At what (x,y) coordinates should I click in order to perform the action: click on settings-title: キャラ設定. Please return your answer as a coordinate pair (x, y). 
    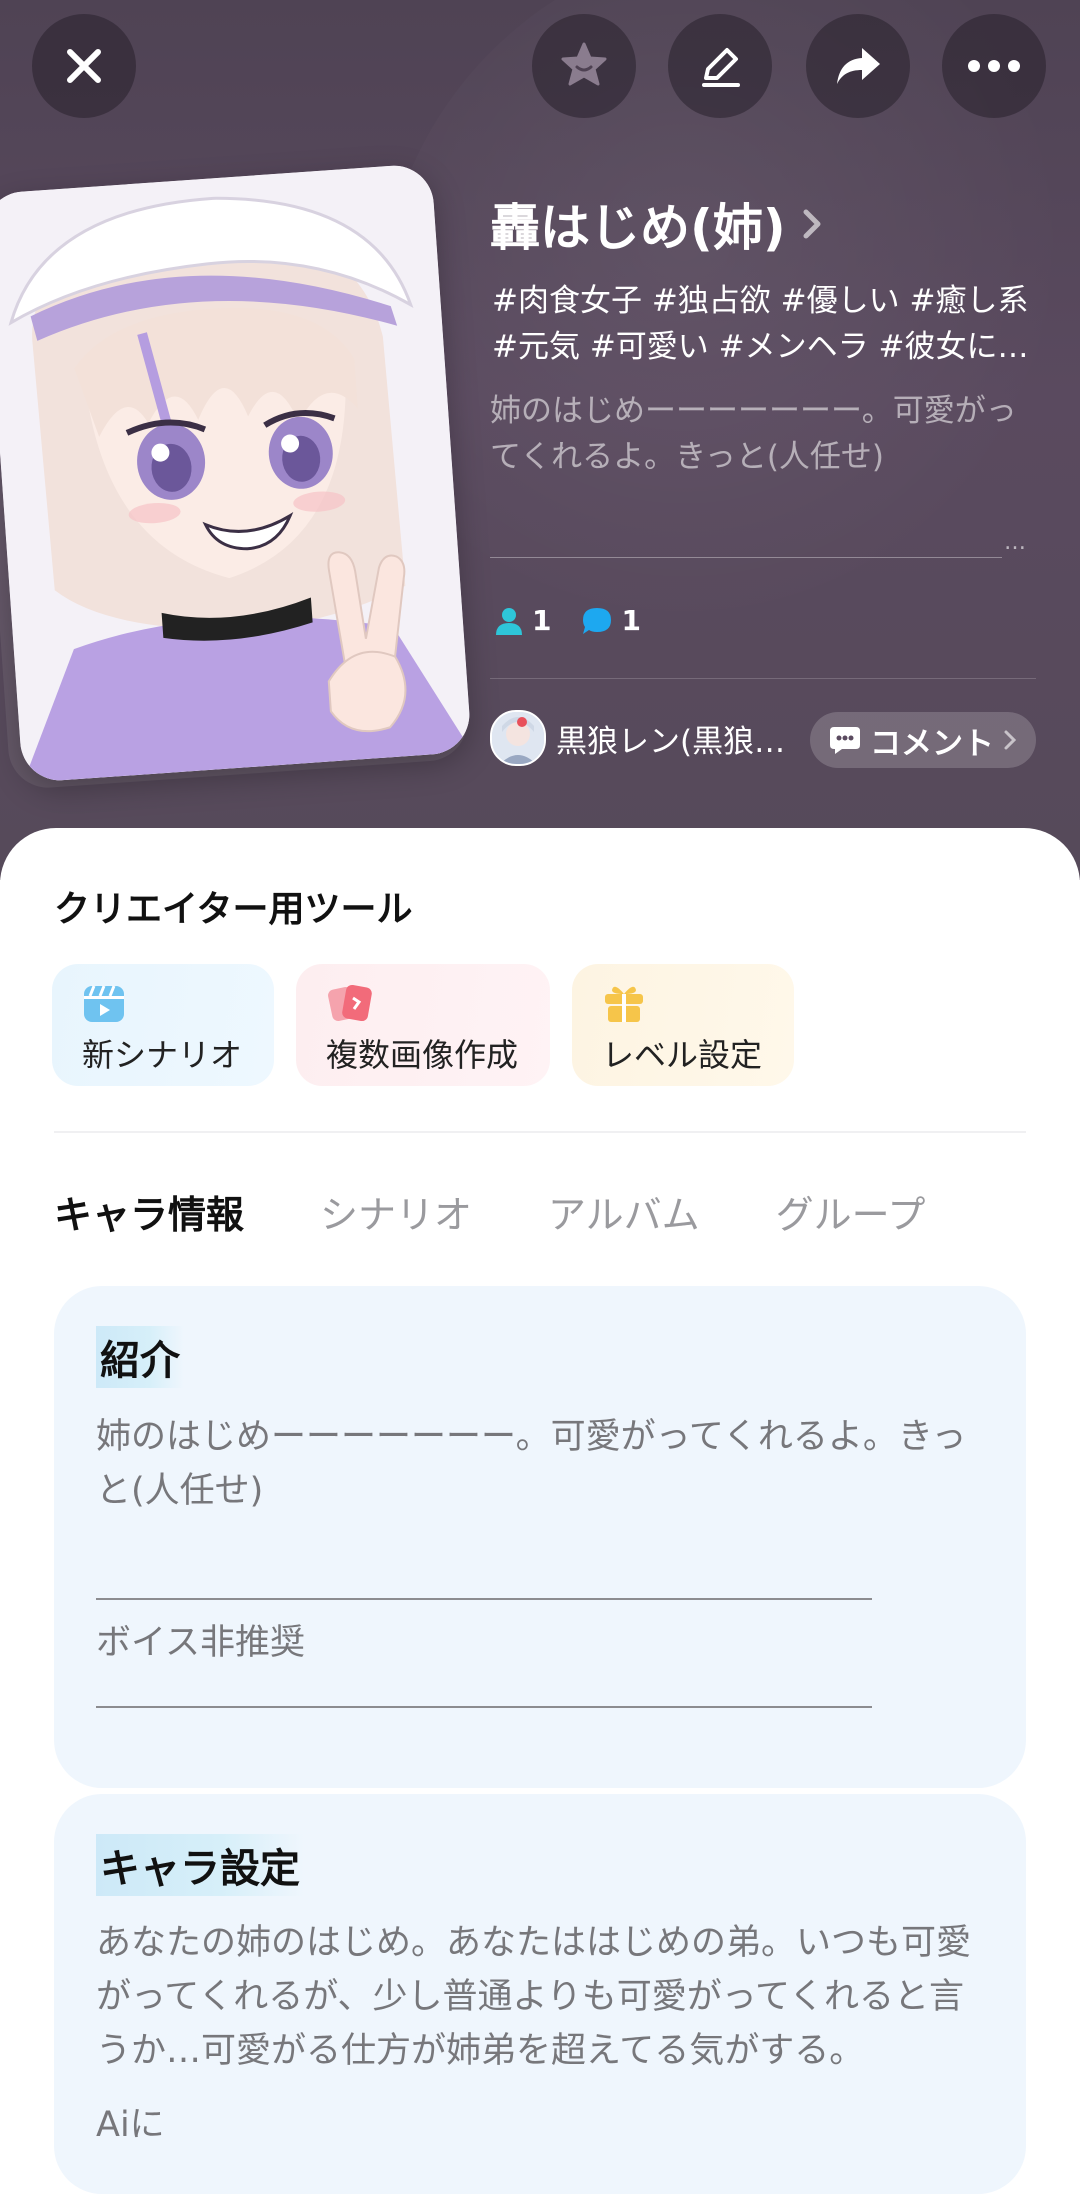
    Looking at the image, I should click on (200, 1865).